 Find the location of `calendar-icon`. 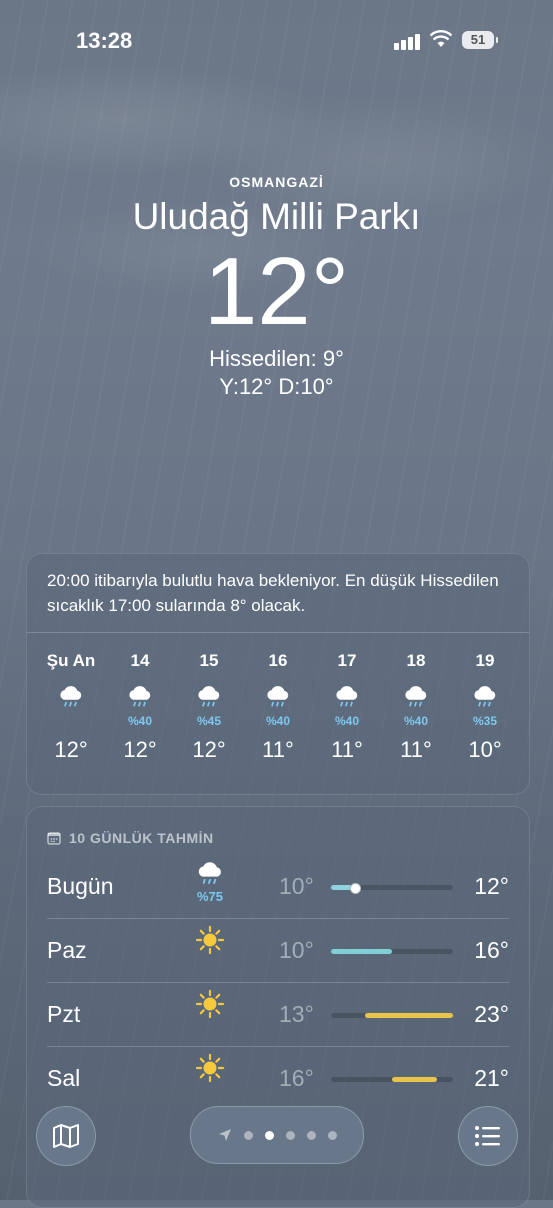

calendar-icon is located at coordinates (54, 838).